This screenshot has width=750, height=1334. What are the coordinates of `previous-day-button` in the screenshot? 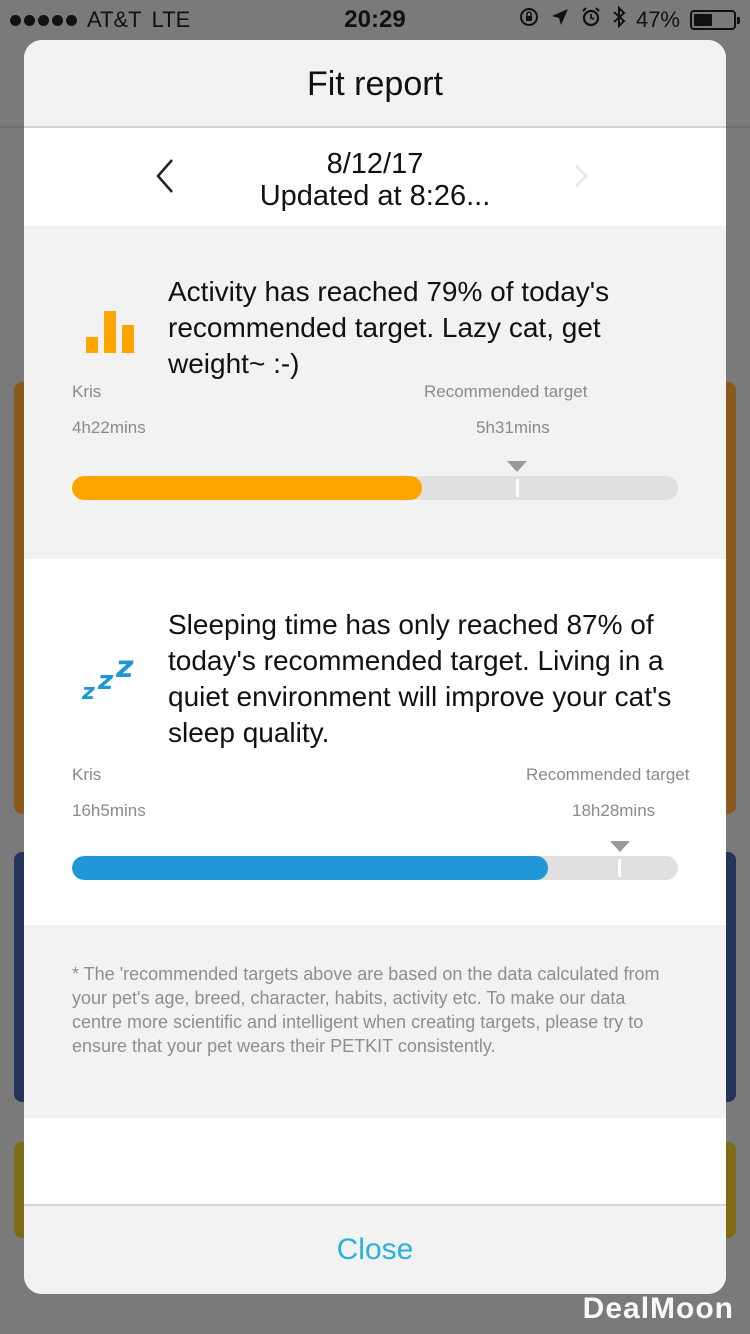 It's located at (167, 176).